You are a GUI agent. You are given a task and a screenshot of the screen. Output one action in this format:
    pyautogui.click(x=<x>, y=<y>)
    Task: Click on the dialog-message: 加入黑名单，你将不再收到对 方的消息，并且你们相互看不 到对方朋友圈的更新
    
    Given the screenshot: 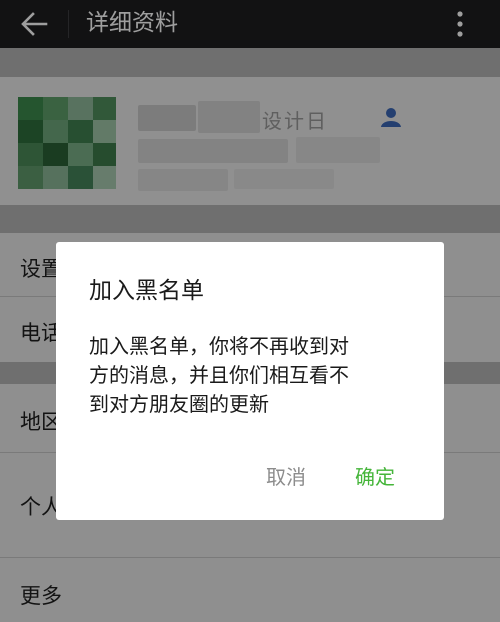 What is the action you would take?
    pyautogui.click(x=254, y=375)
    